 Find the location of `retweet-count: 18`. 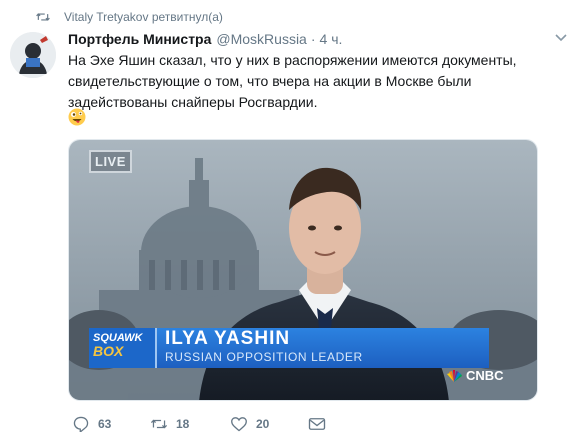

retweet-count: 18 is located at coordinates (183, 424).